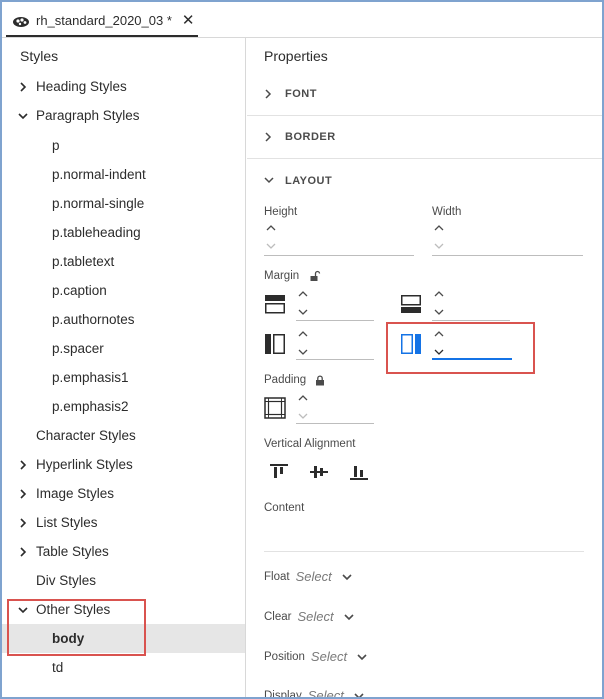 This screenshot has width=604, height=699. I want to click on tree-item-td: td, so click(123, 667).